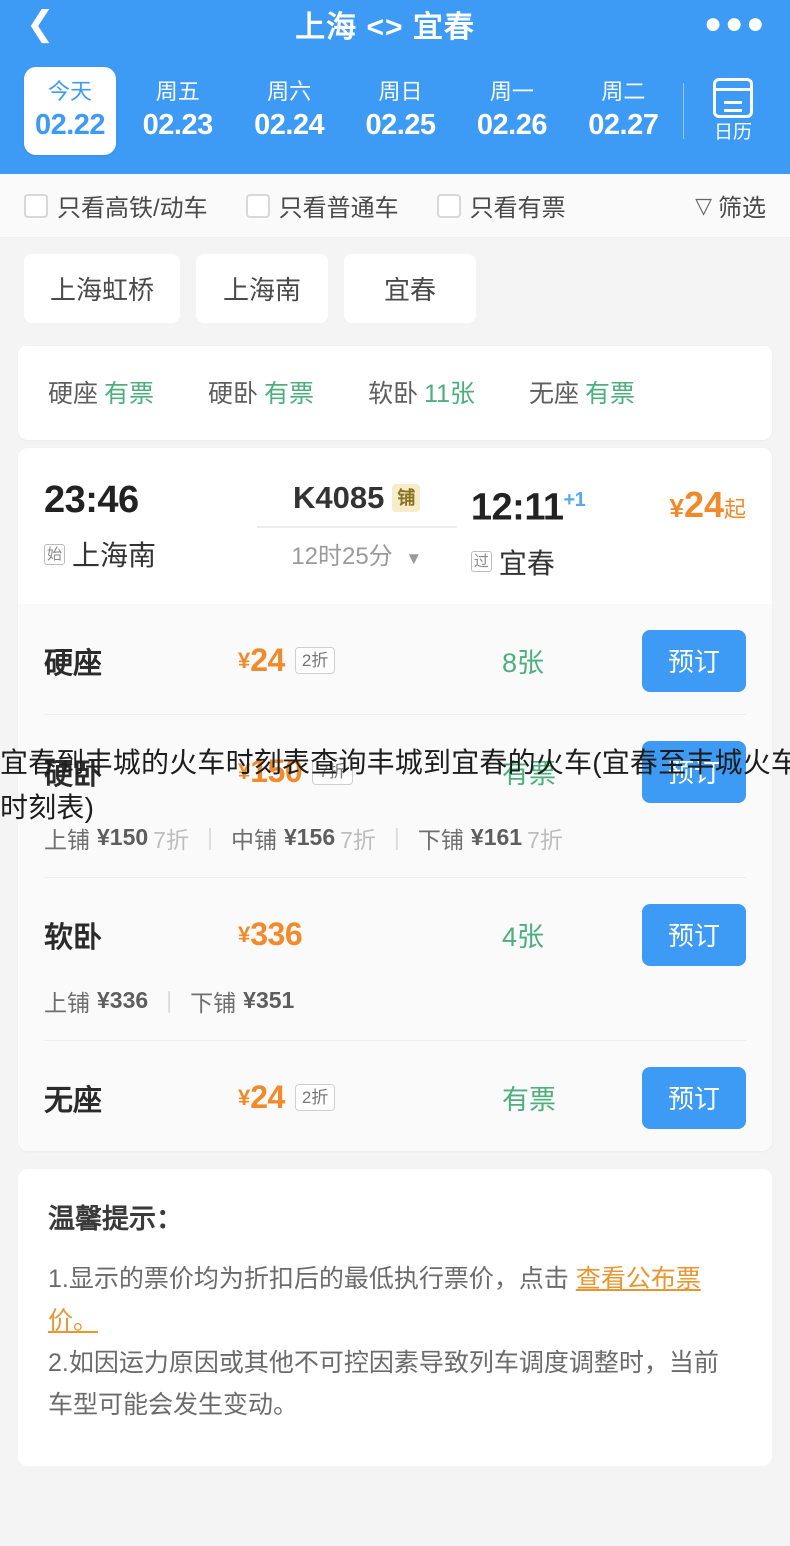  Describe the element at coordinates (526, 563) in the screenshot. I see `arrival-station-name: 宜春` at that location.